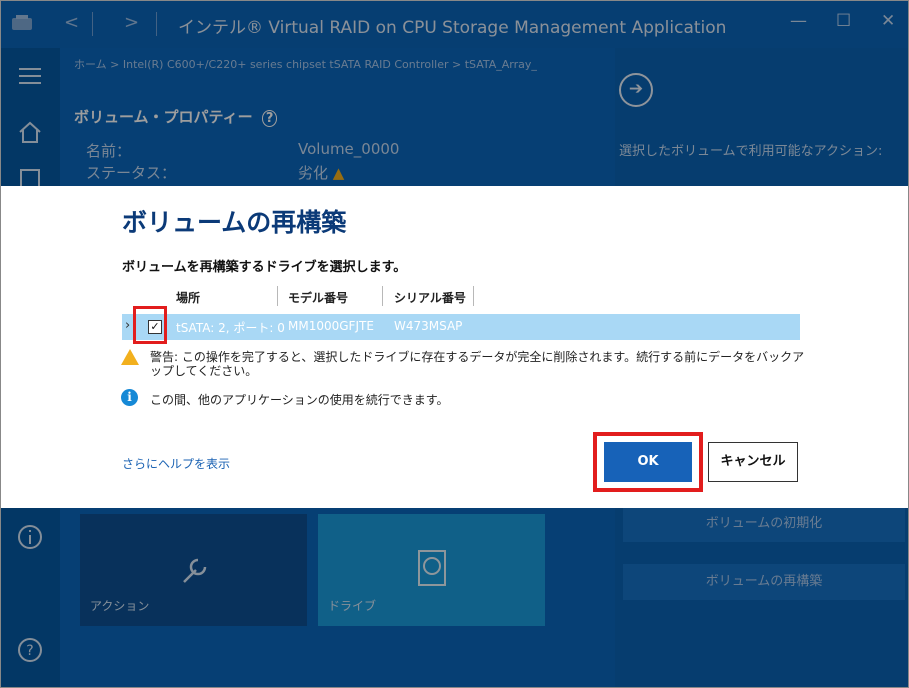 This screenshot has width=909, height=688. Describe the element at coordinates (331, 326) in the screenshot. I see `drive-model: MM1000GFJTE` at that location.